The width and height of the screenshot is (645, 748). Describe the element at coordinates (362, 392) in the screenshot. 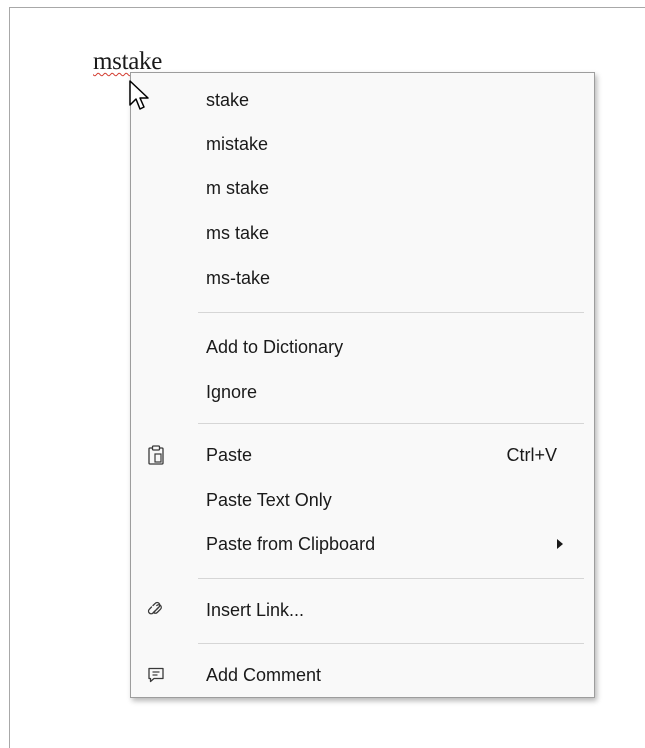

I see `ignore-item: Ignore` at that location.